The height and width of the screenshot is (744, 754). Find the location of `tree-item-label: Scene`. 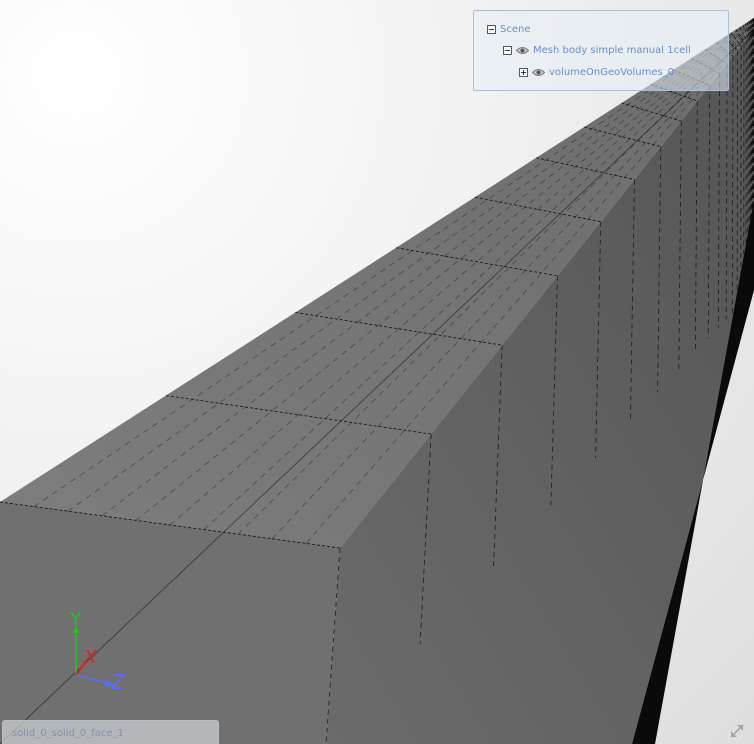

tree-item-label: Scene is located at coordinates (515, 29).